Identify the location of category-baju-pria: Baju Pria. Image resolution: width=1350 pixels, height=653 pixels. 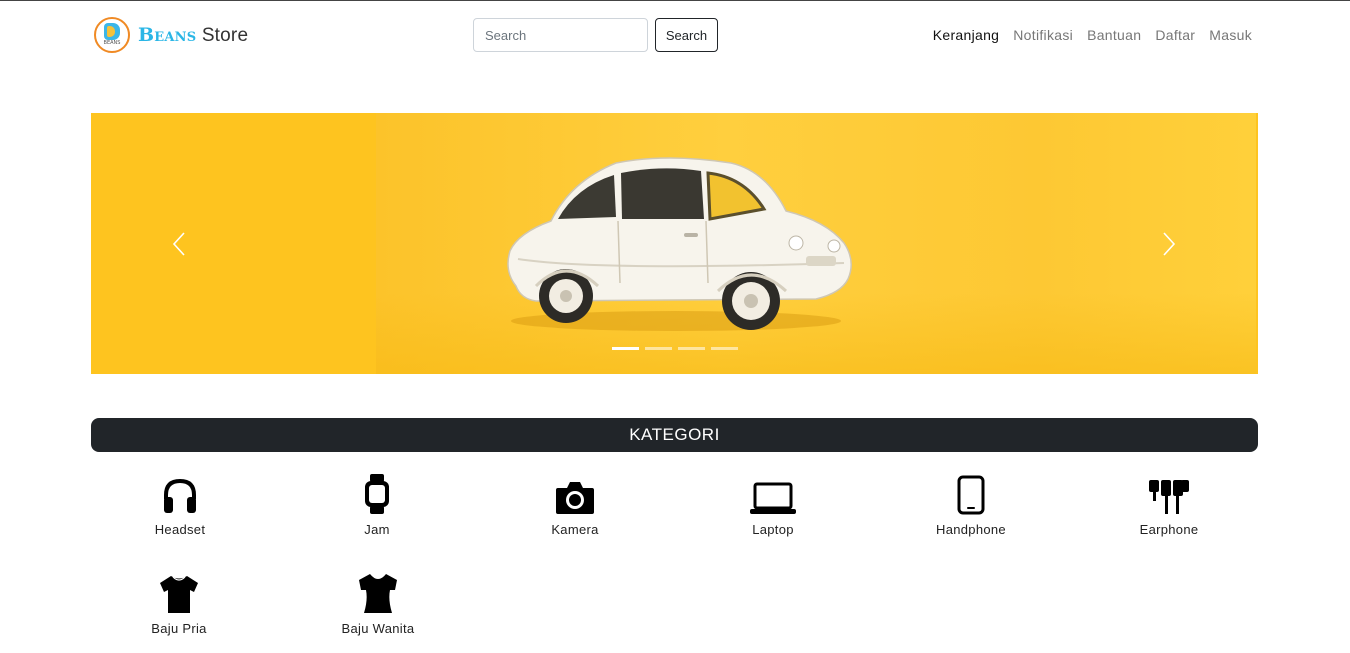
(179, 604).